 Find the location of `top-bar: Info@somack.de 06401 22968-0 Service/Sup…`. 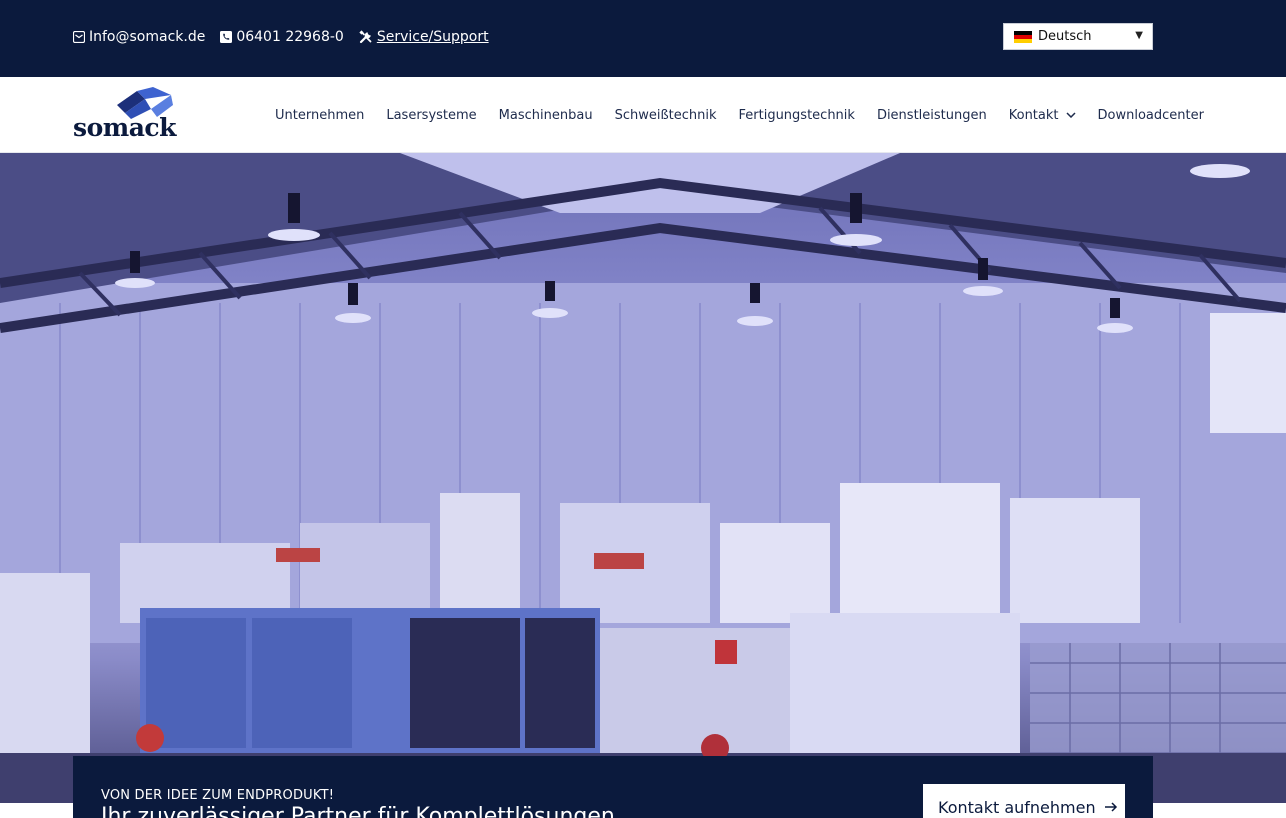

top-bar: Info@somack.de 06401 22968-0 Service/Sup… is located at coordinates (643, 38).